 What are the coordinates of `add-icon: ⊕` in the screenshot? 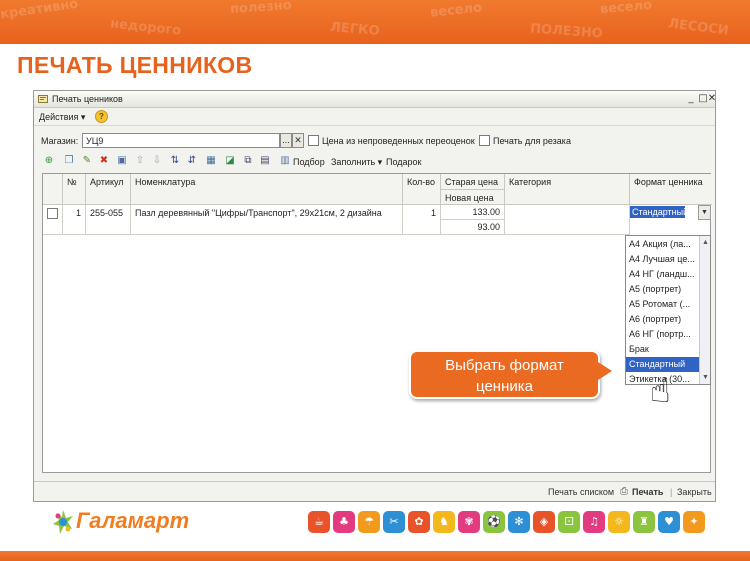 It's located at (49, 161).